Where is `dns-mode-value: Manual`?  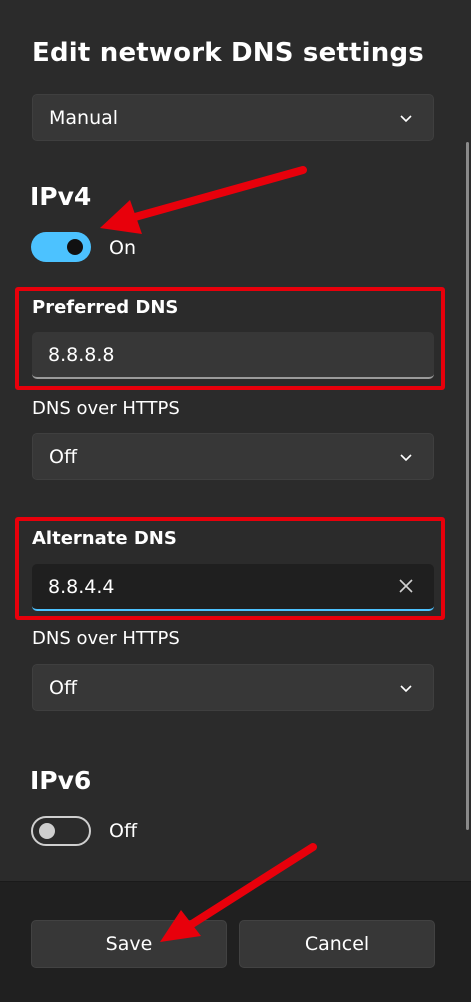 dns-mode-value: Manual is located at coordinates (84, 118).